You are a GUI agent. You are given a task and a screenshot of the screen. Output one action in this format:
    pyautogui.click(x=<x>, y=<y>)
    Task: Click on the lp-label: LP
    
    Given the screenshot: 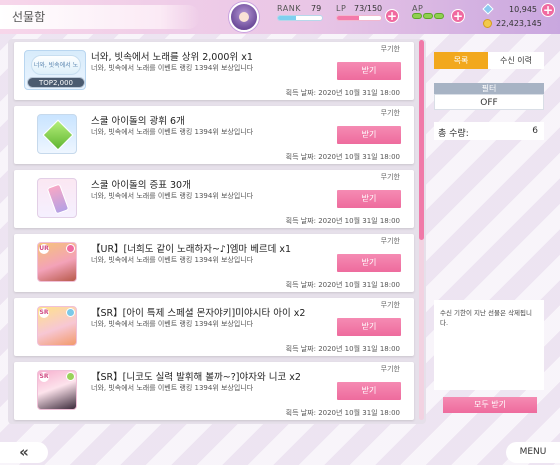 What is the action you would take?
    pyautogui.click(x=341, y=8)
    